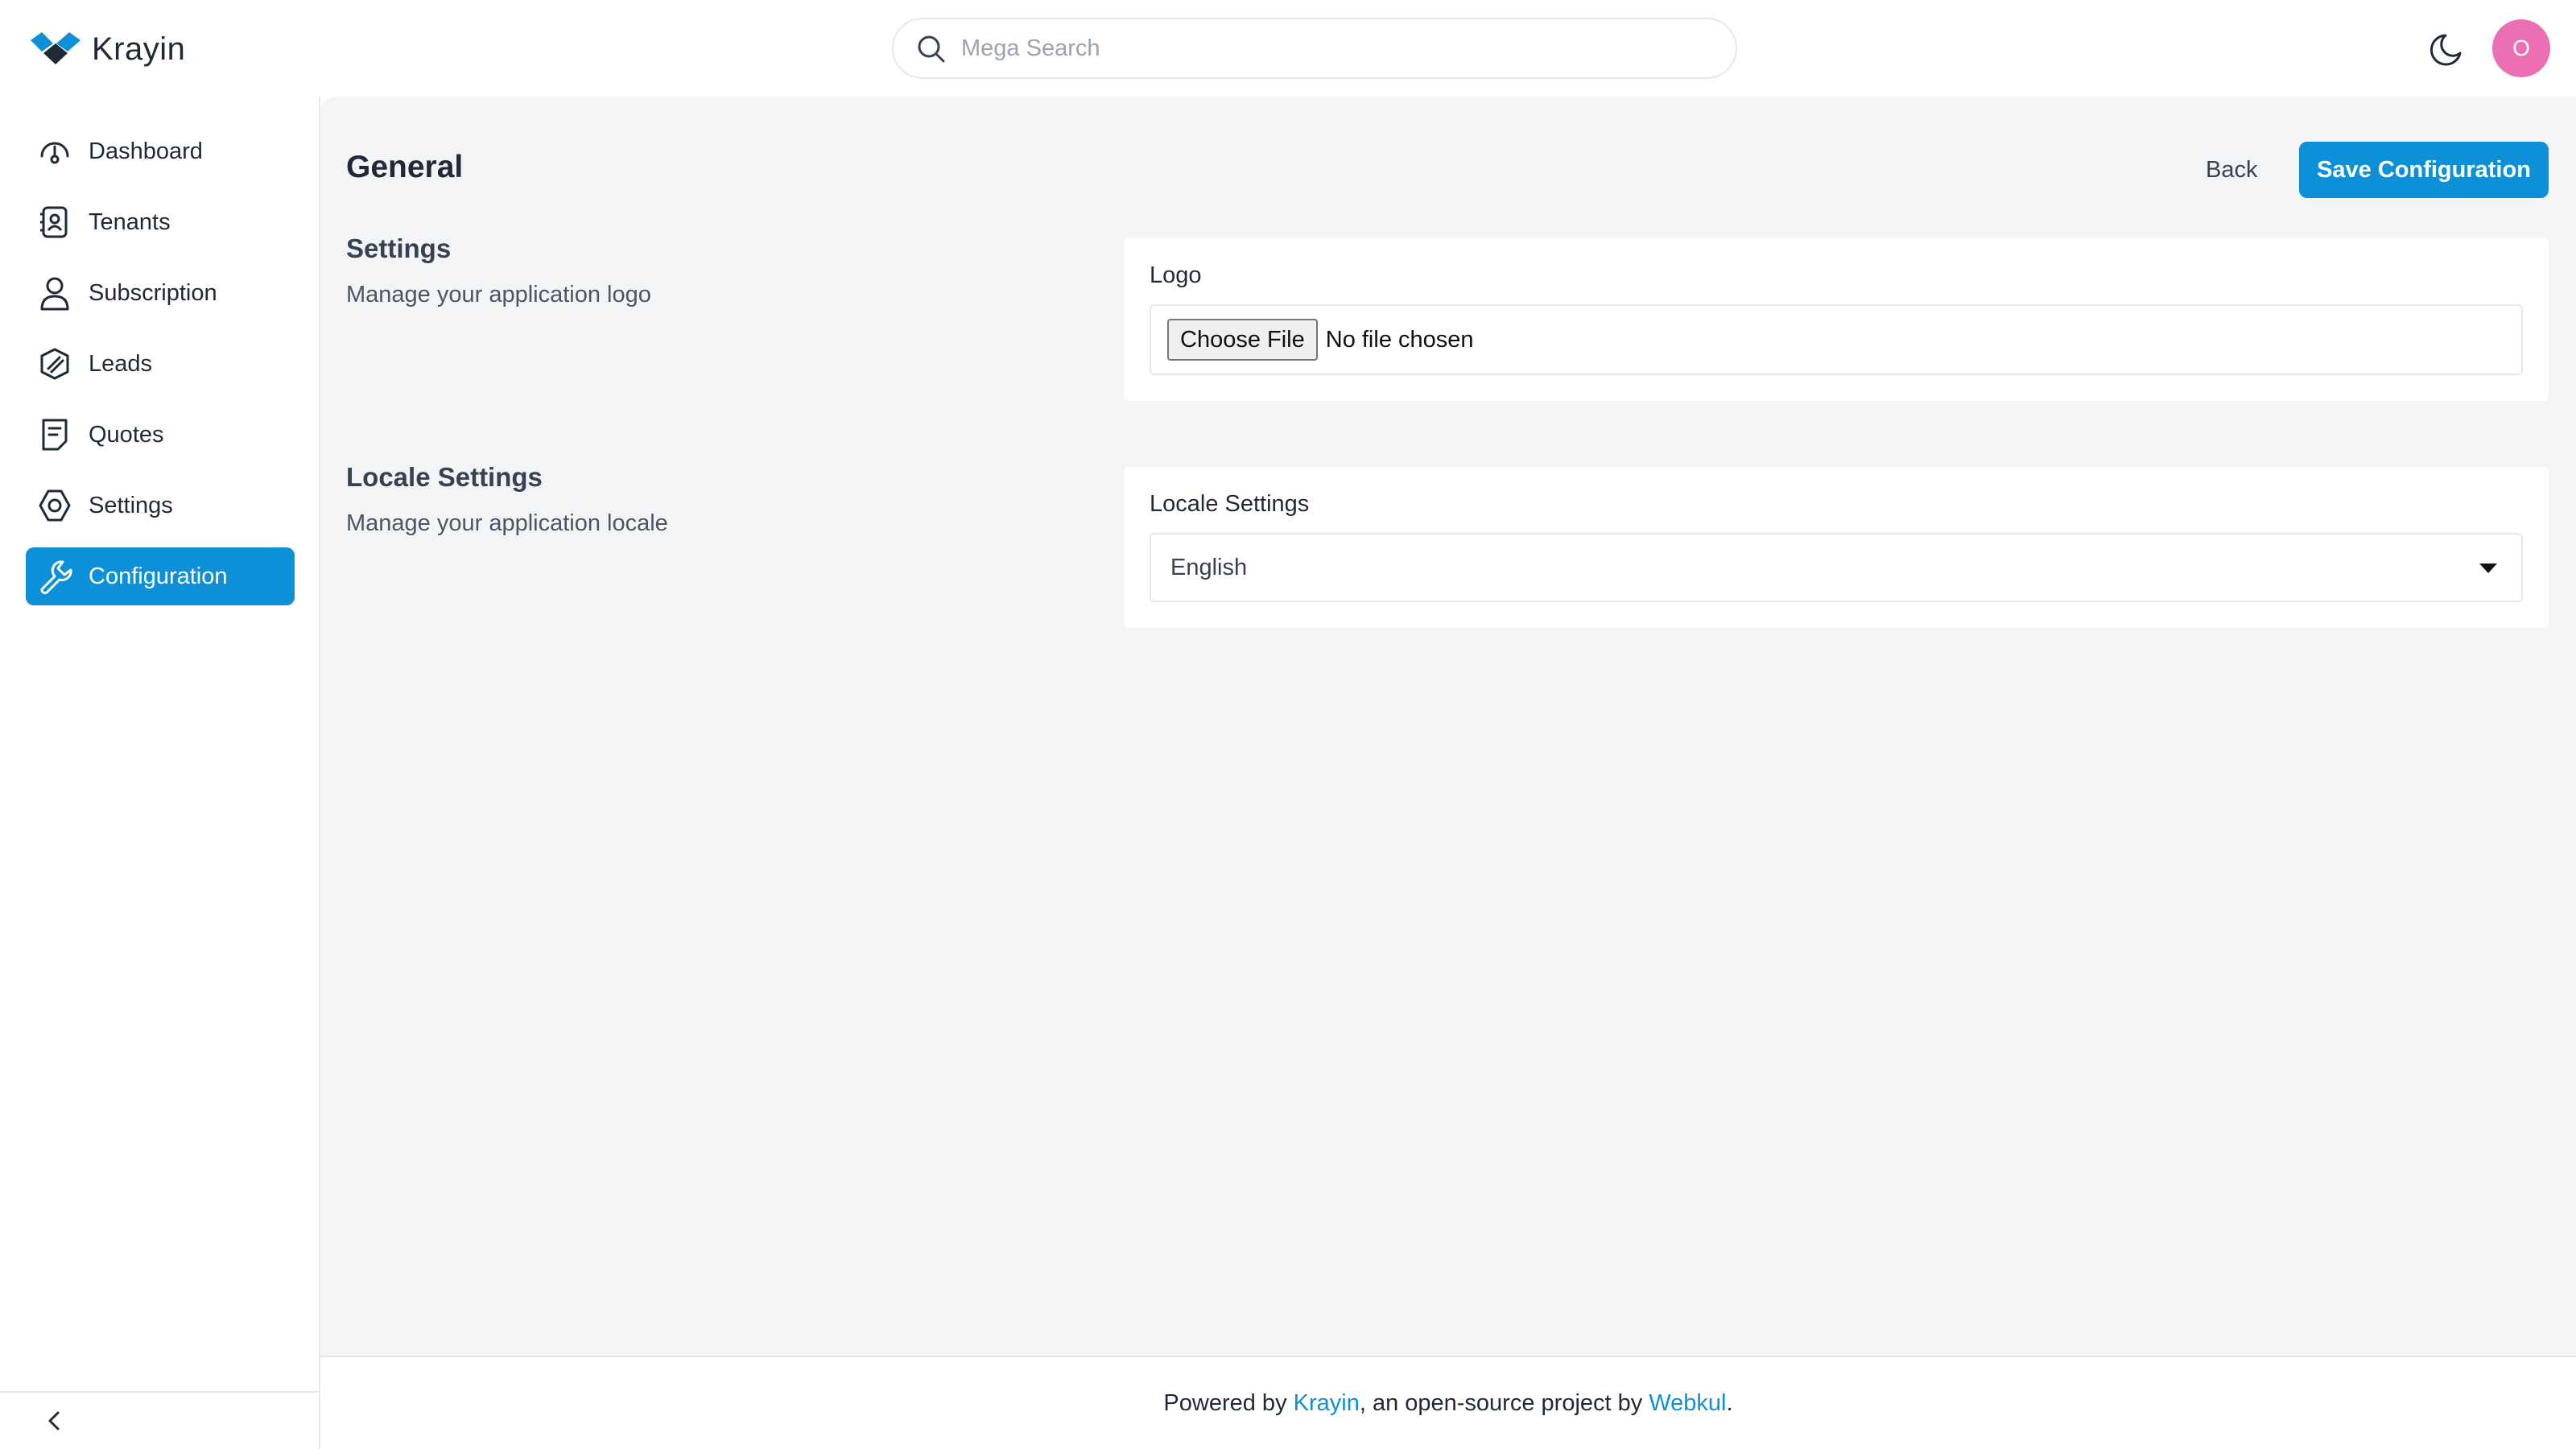  I want to click on dashboard-icon, so click(54, 153).